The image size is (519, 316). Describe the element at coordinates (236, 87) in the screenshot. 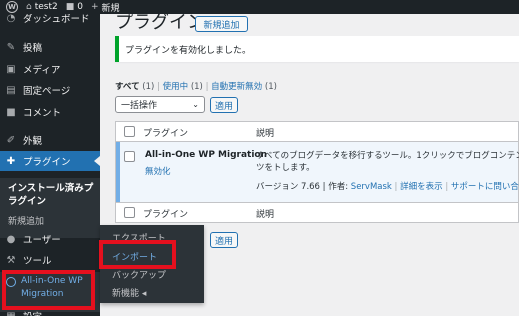

I see `filter-auto-updates-disabled: 自動更新無効` at that location.